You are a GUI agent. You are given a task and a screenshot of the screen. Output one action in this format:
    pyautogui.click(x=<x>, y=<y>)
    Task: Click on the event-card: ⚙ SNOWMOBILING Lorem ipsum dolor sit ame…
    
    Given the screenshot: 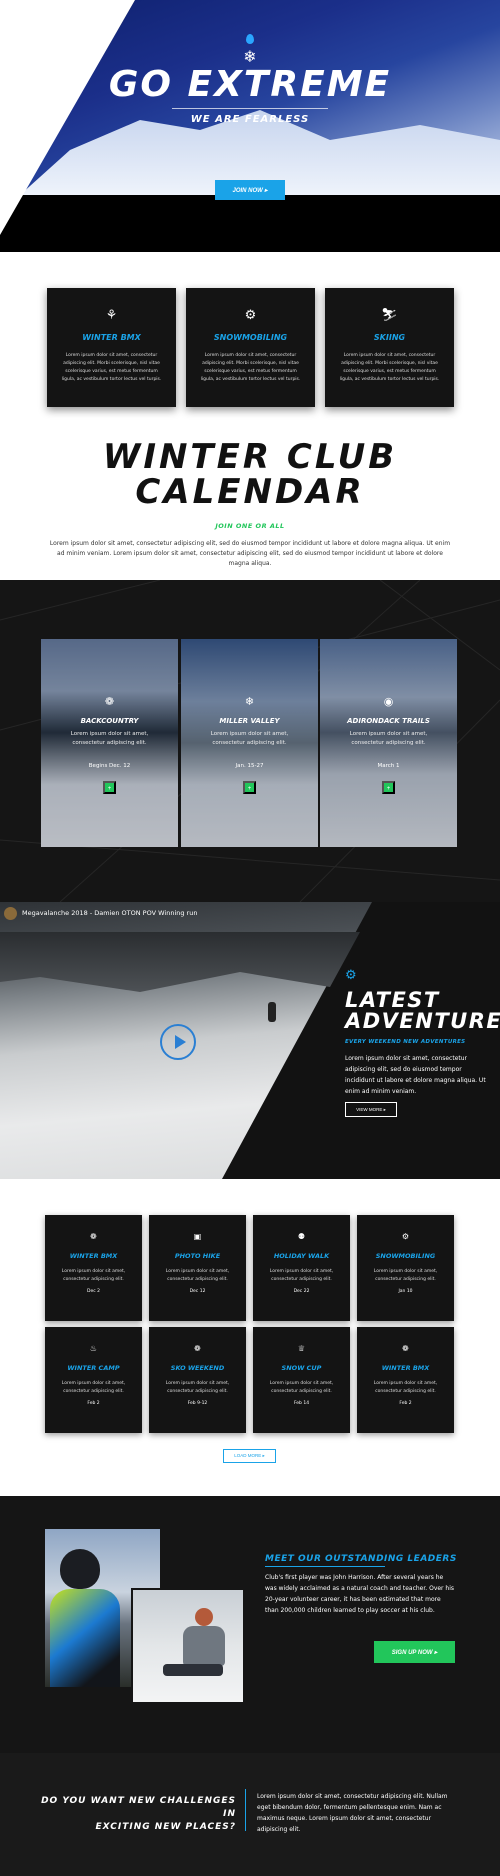 What is the action you would take?
    pyautogui.click(x=405, y=1268)
    